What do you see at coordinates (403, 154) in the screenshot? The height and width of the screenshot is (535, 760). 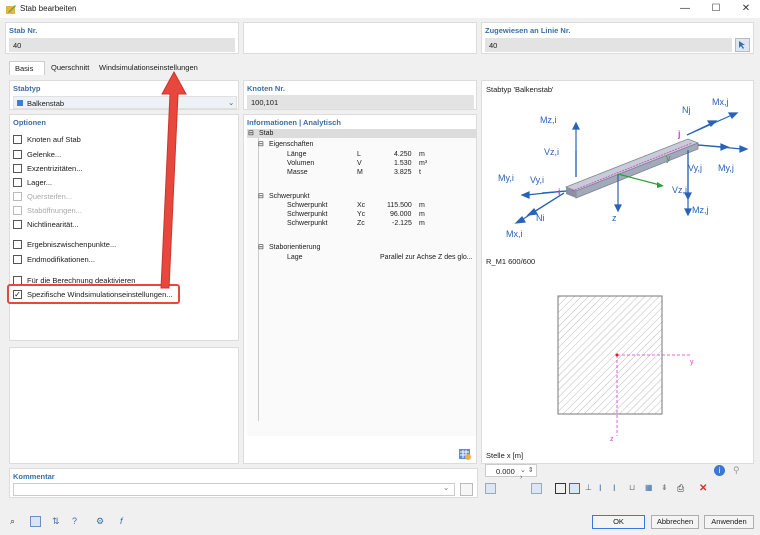 I see `tree-row-val: 4.250` at bounding box center [403, 154].